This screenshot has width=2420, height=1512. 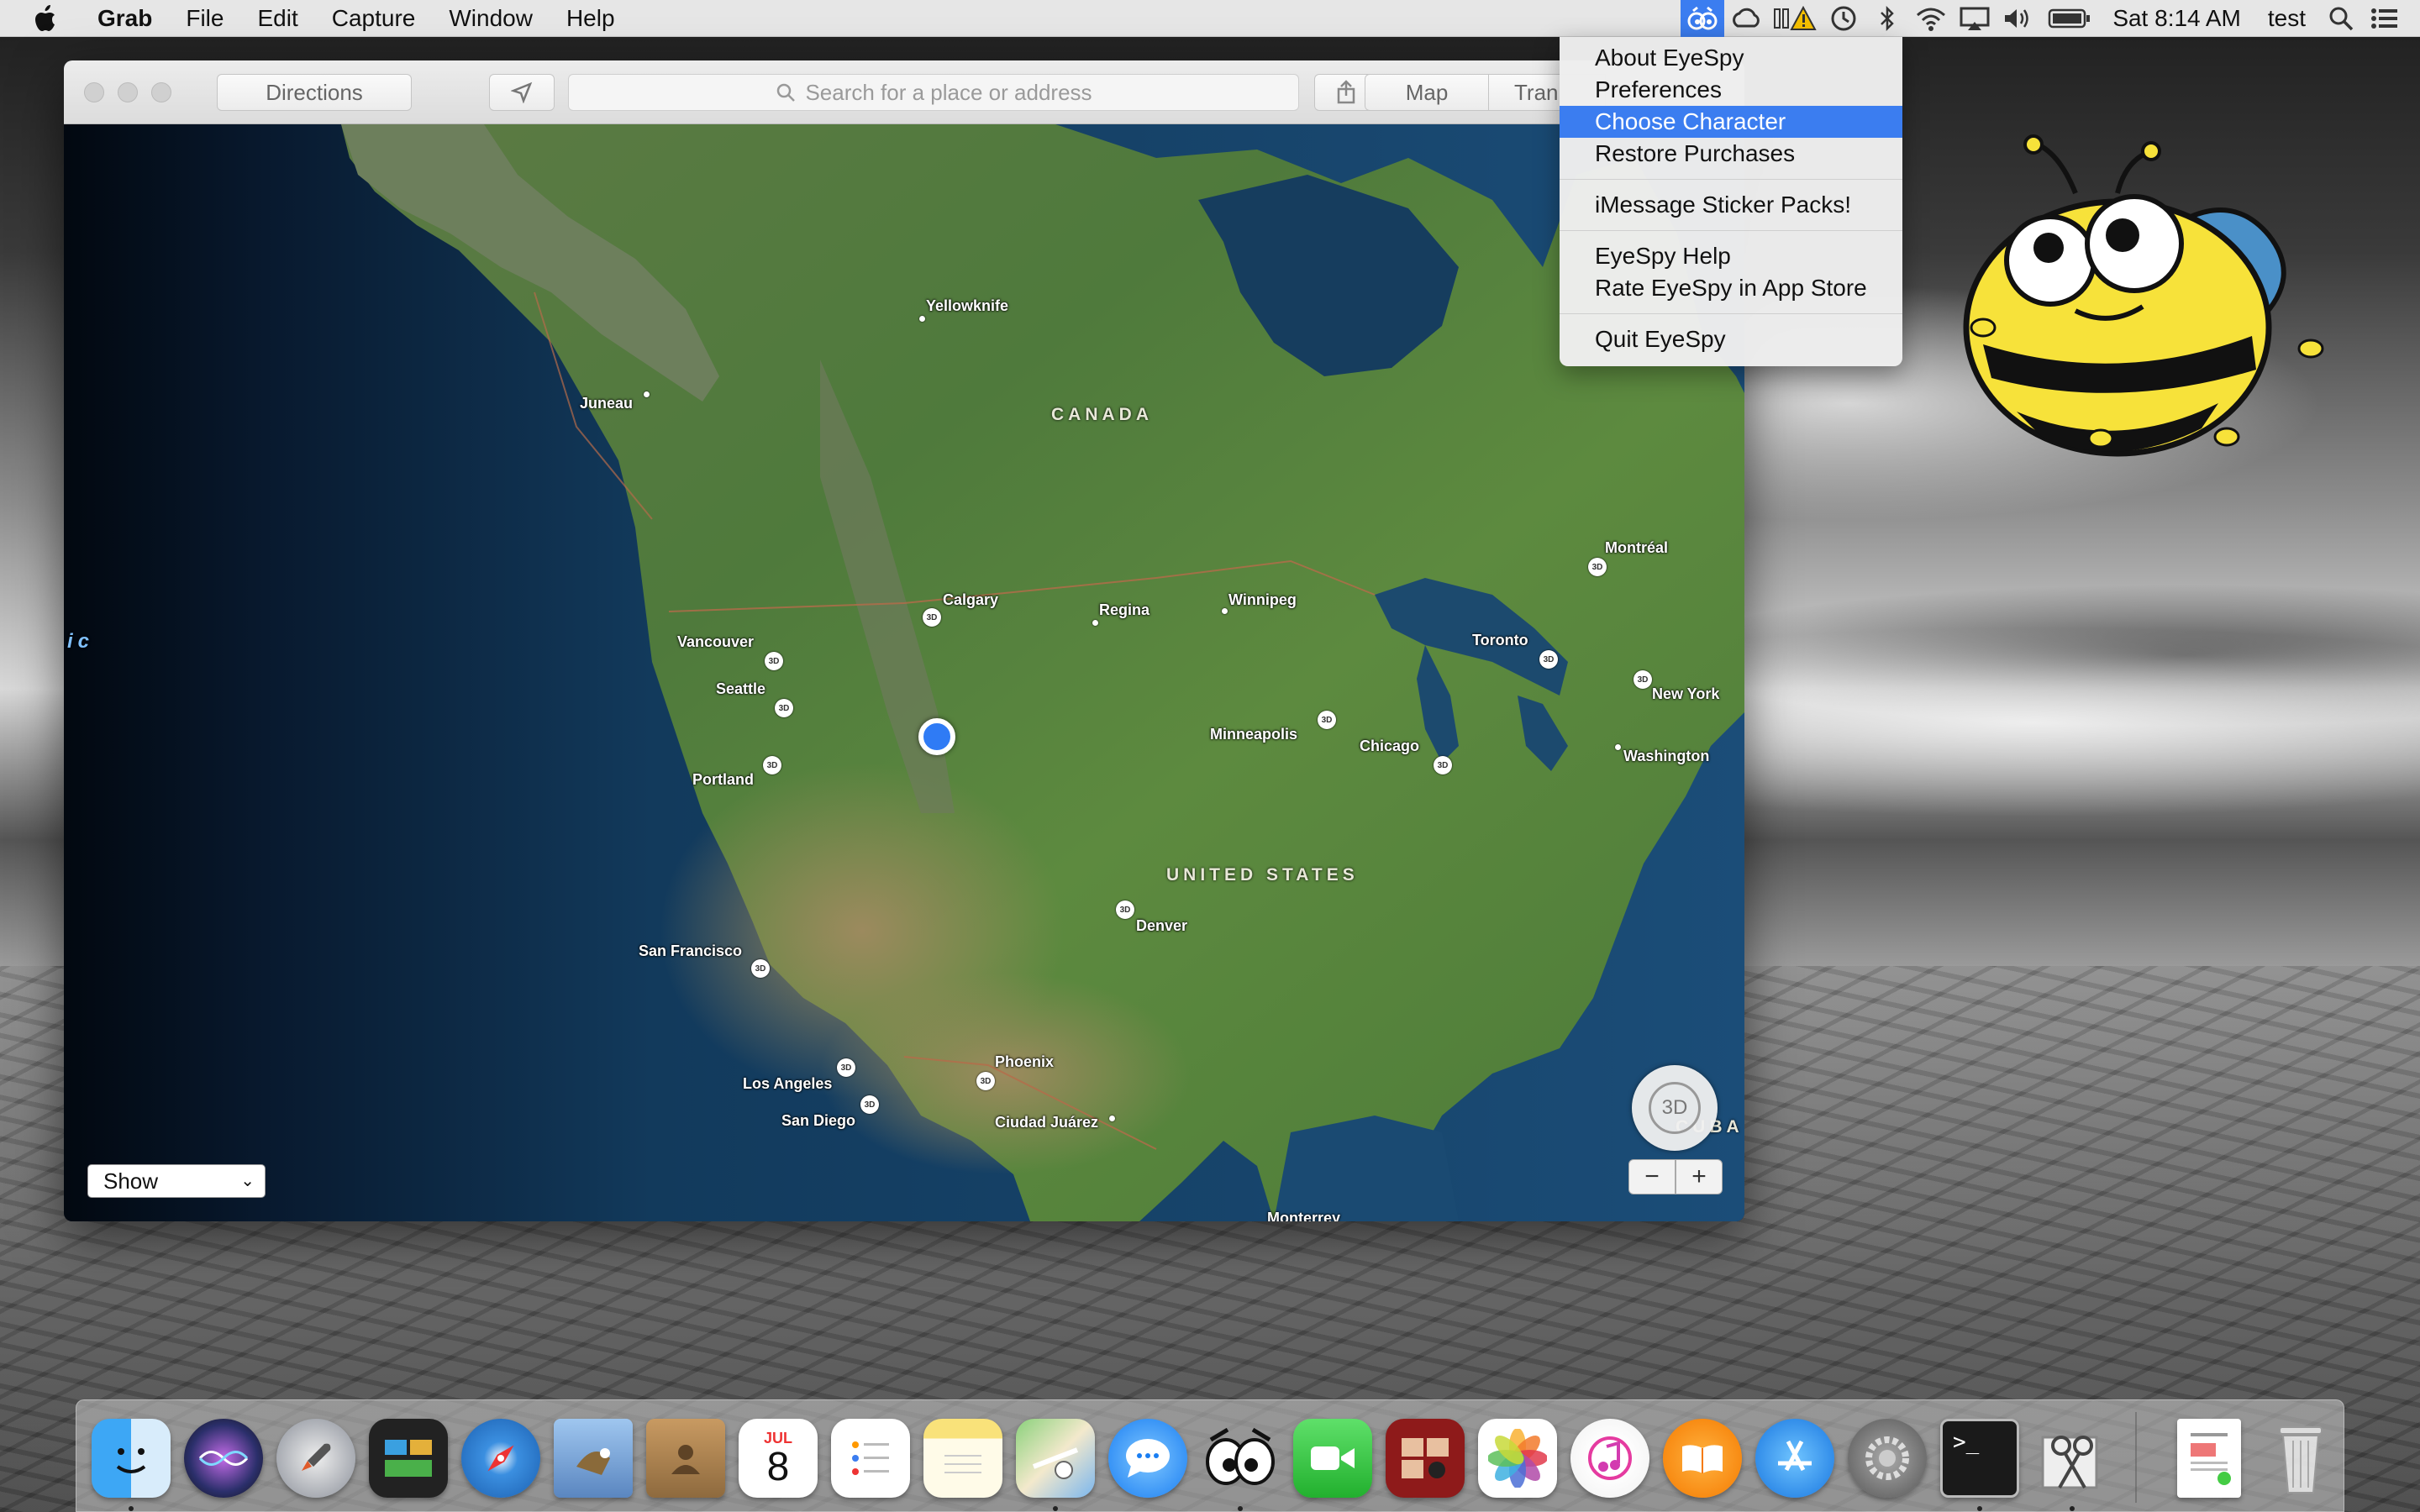 I want to click on airplay-icon, so click(x=1975, y=18).